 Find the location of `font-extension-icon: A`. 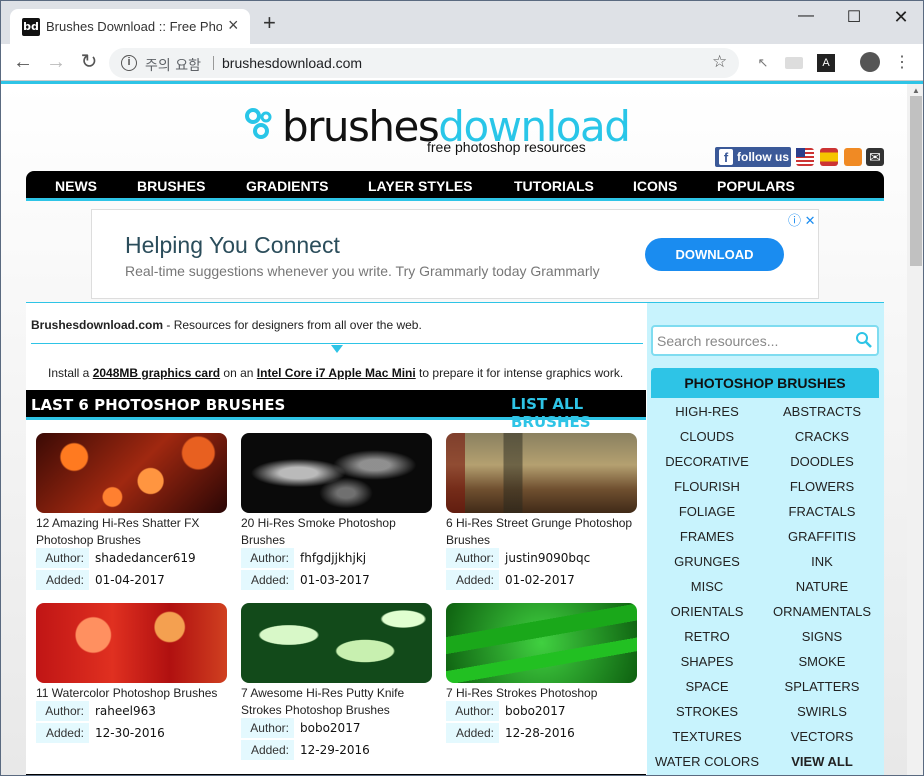

font-extension-icon: A is located at coordinates (826, 63).